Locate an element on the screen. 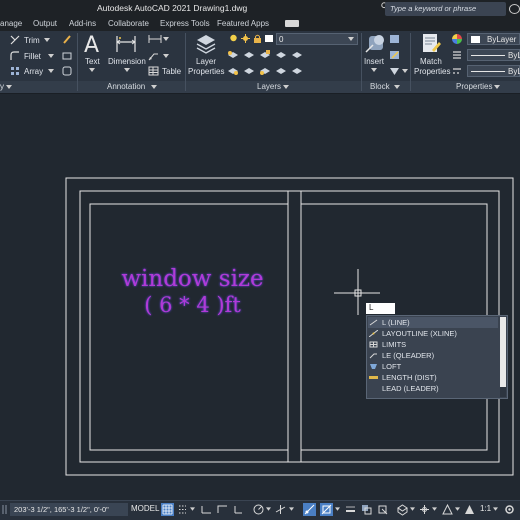 This screenshot has width=520, height=520. autocomplete-scroll-thumb is located at coordinates (503, 352).